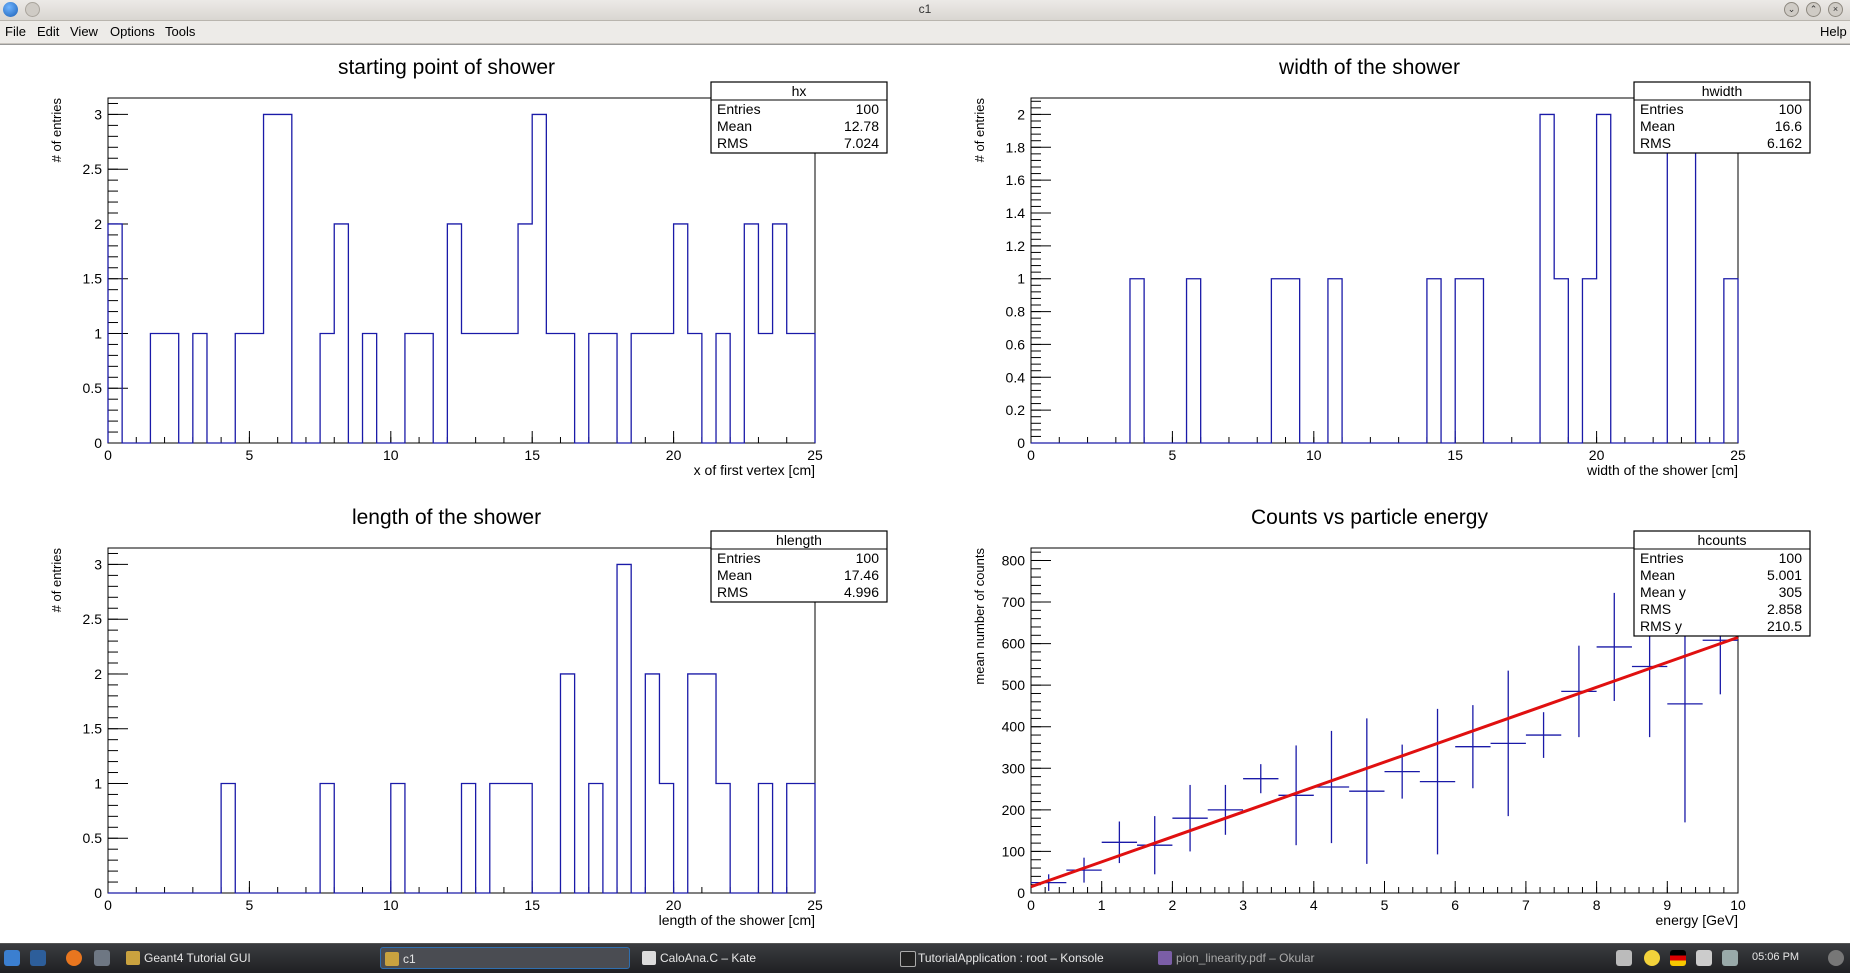 Image resolution: width=1850 pixels, height=973 pixels. What do you see at coordinates (649, 958) in the screenshot?
I see `kate-icon` at bounding box center [649, 958].